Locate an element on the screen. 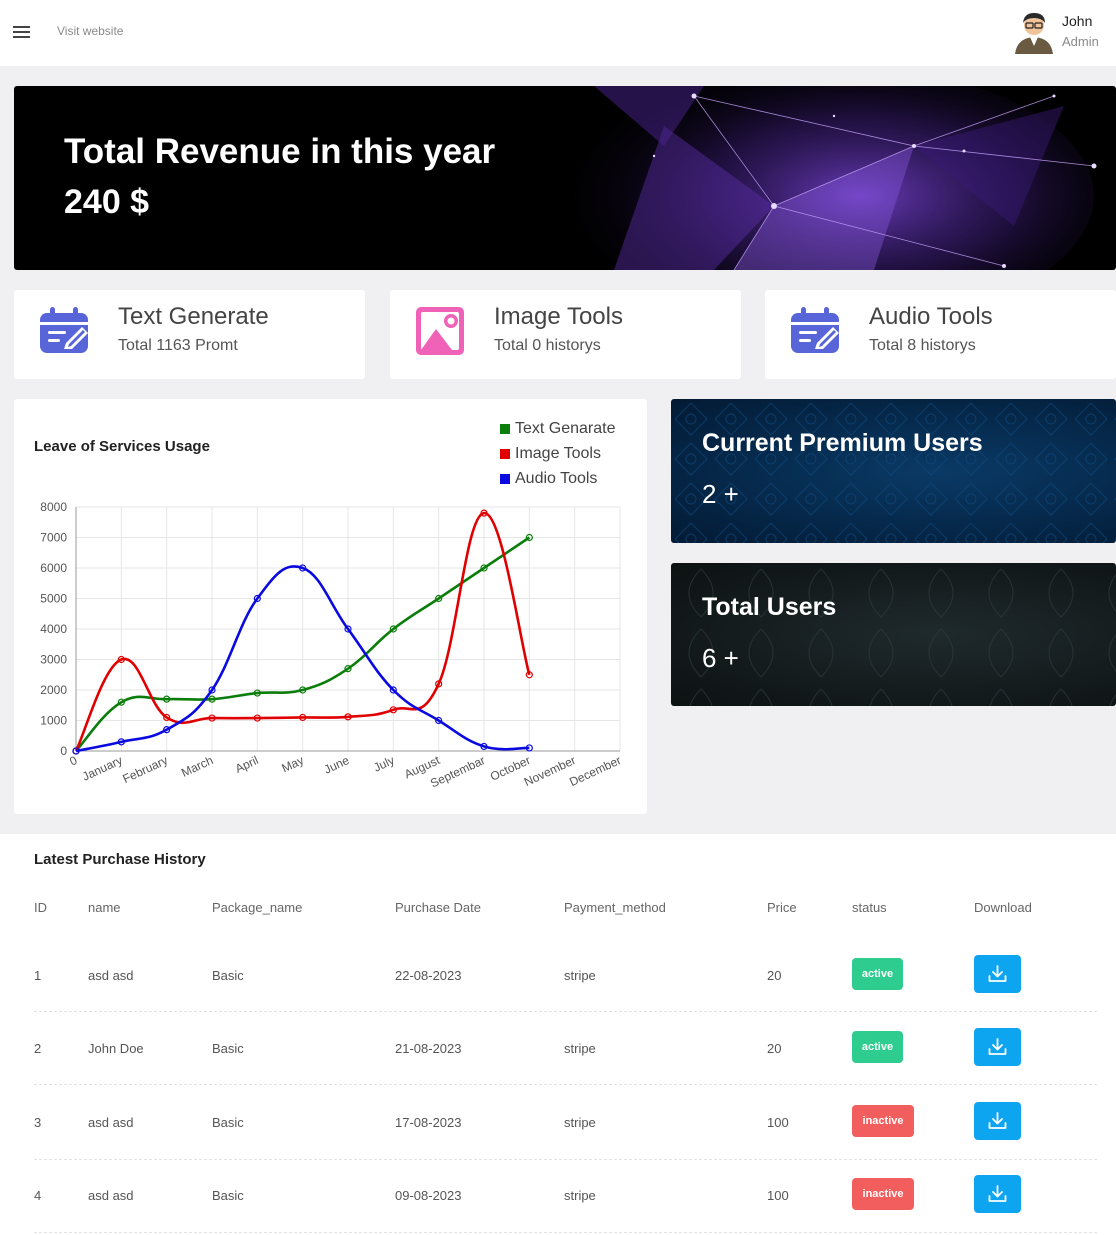 The height and width of the screenshot is (1235, 1116). x-tick-label: 0 is located at coordinates (73, 761).